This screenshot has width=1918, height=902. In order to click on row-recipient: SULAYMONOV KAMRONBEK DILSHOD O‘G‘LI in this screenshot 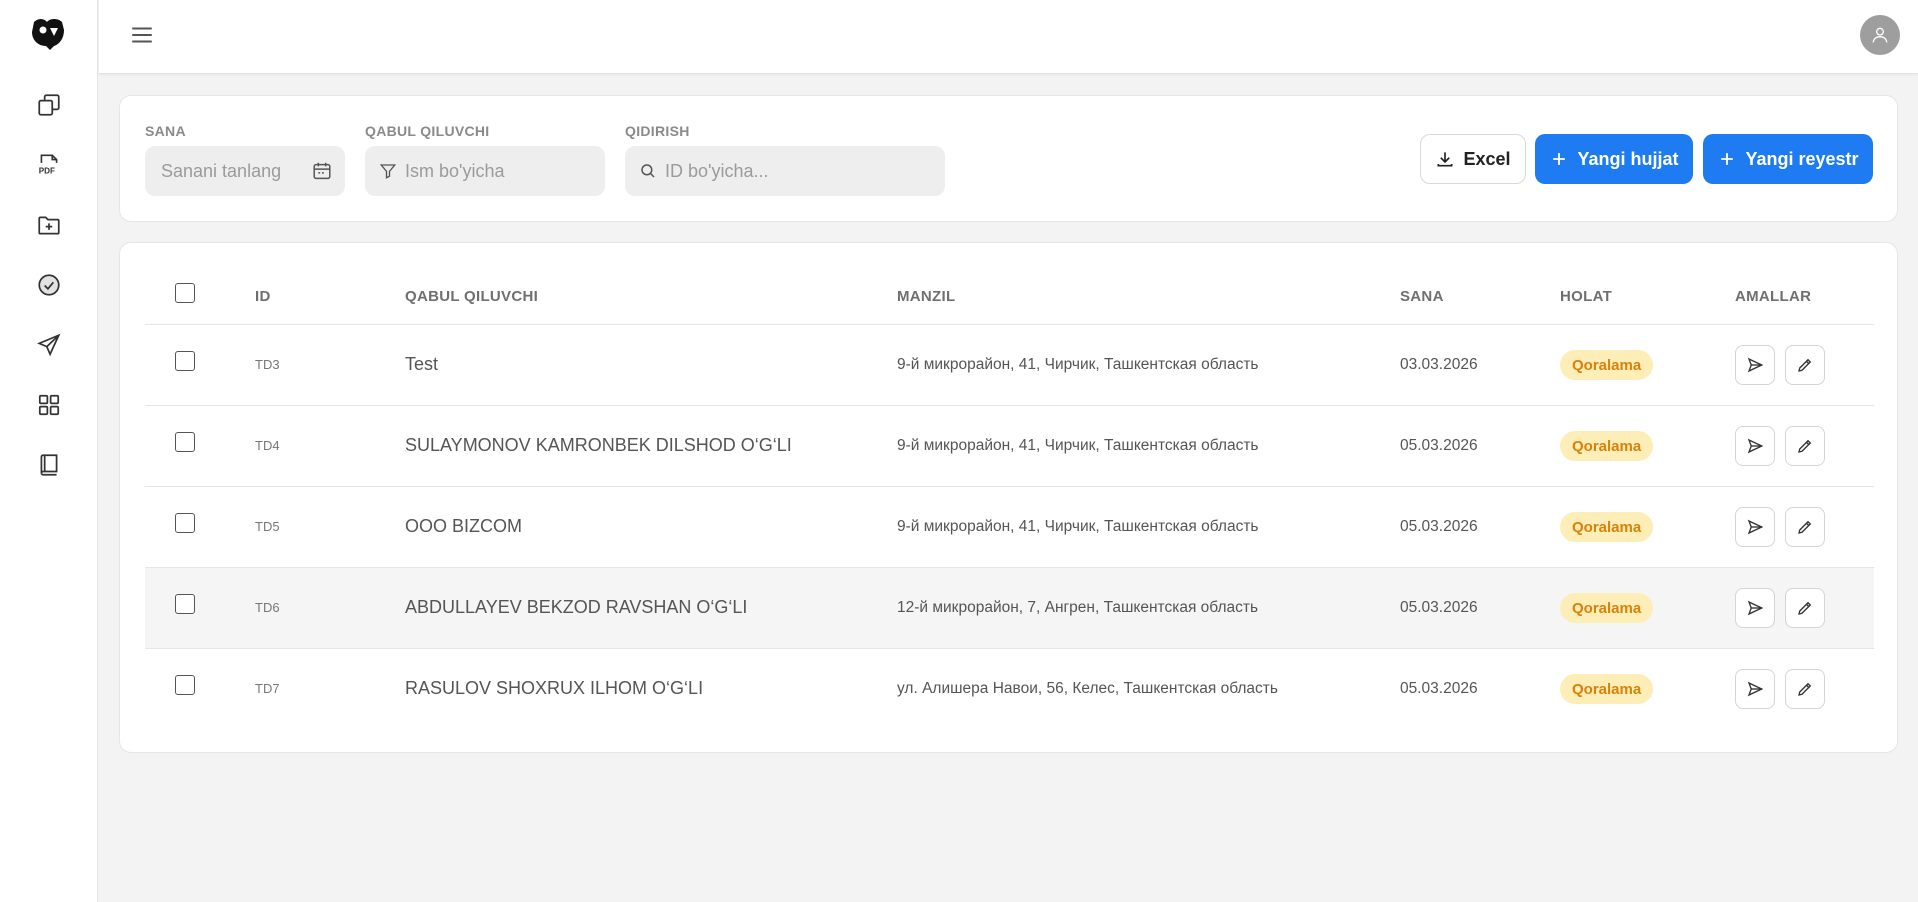, I will do `click(598, 445)`.